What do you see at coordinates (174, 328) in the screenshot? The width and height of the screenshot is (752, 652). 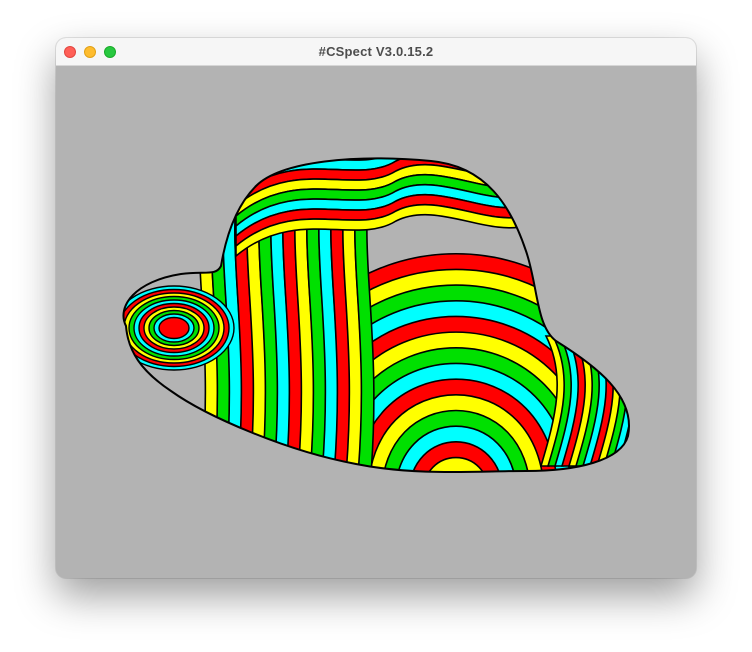 I see `brim-stripe` at bounding box center [174, 328].